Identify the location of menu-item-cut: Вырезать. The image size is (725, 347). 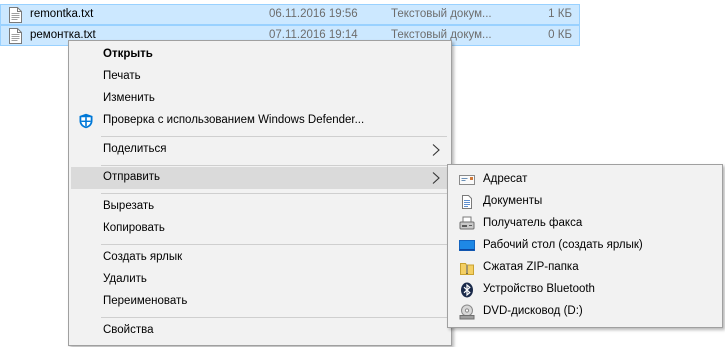
(260, 207).